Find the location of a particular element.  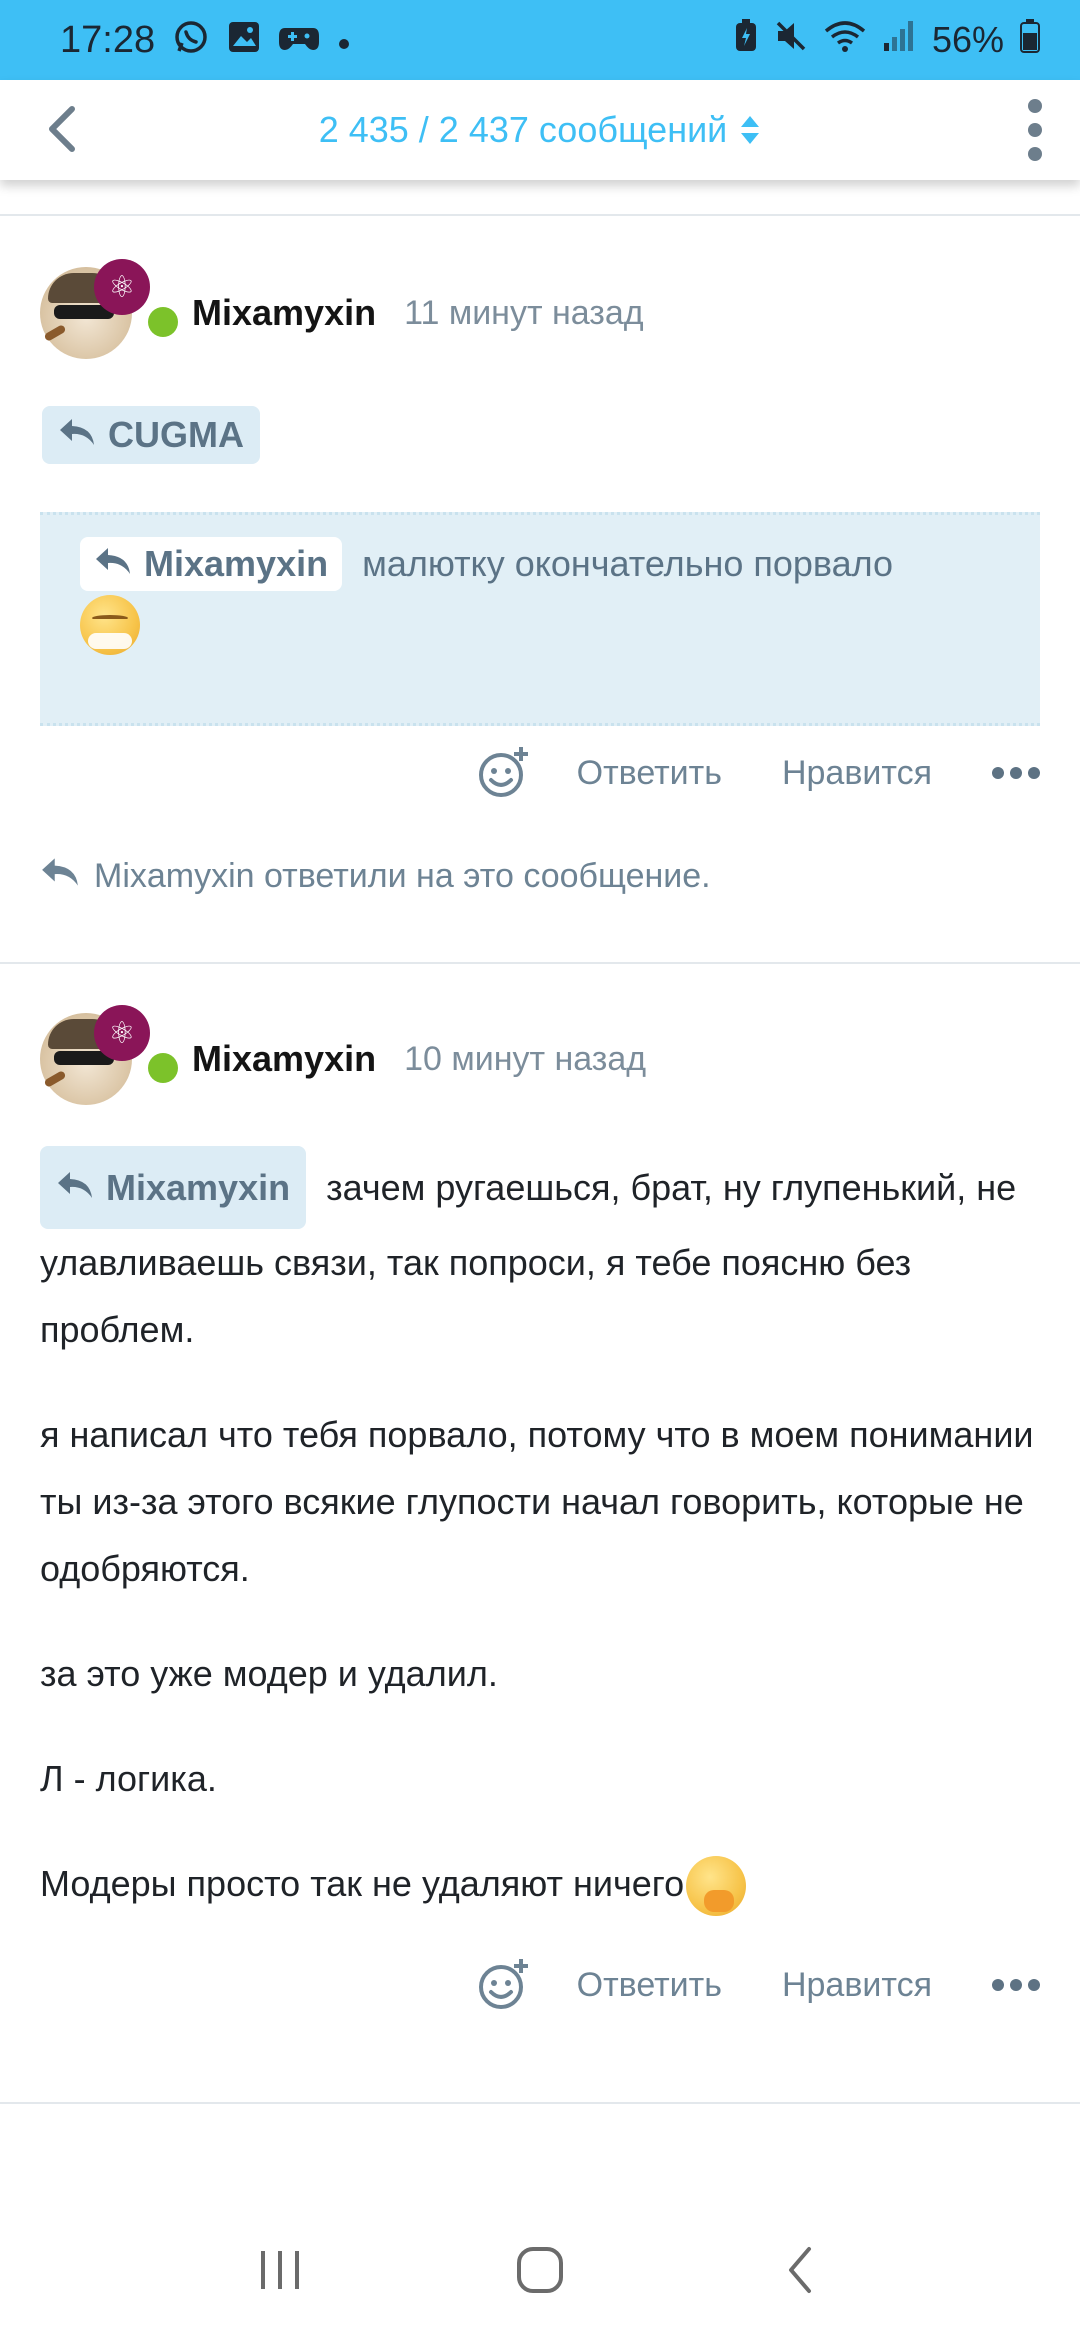

game-controller-icon is located at coordinates (299, 40).